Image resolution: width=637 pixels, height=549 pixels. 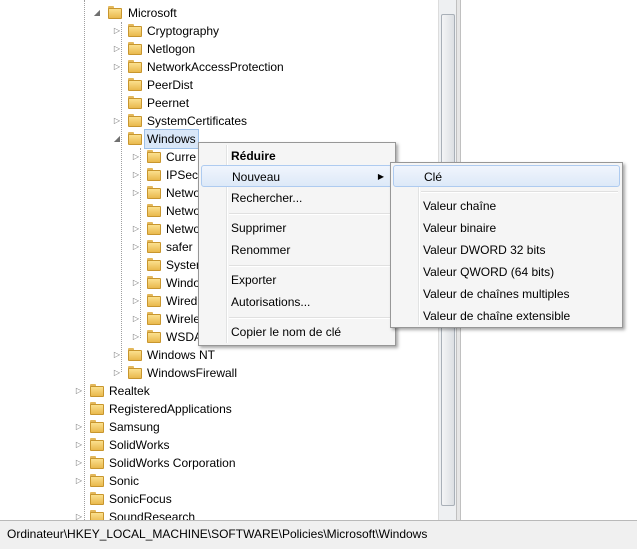 I want to click on menu-item-supprimer: Supprimer, so click(x=297, y=228).